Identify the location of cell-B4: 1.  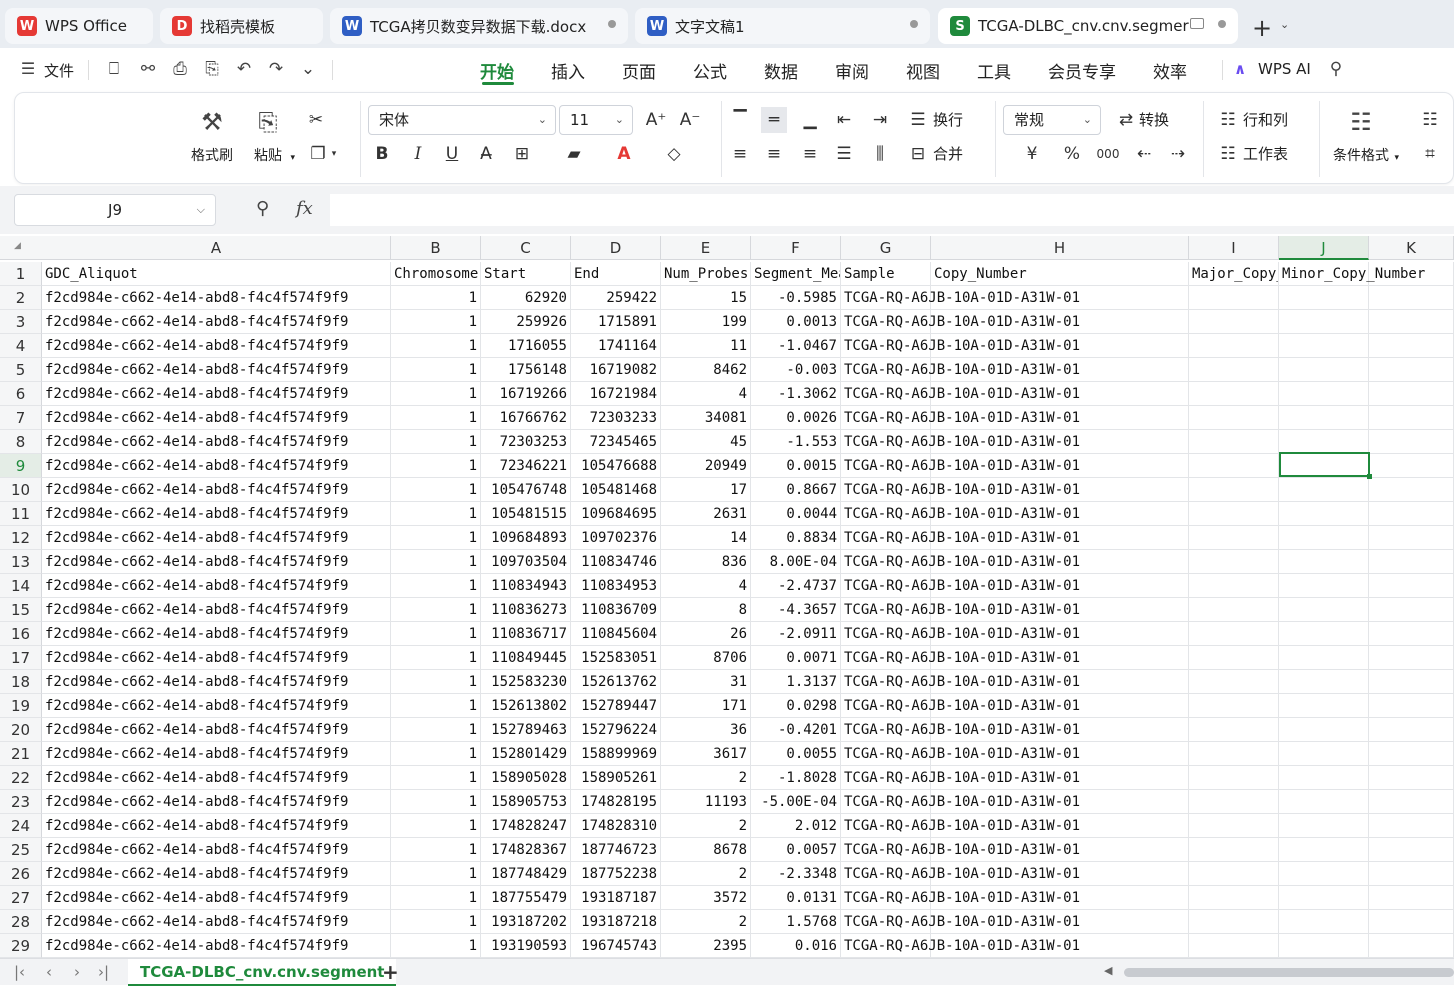
(436, 346).